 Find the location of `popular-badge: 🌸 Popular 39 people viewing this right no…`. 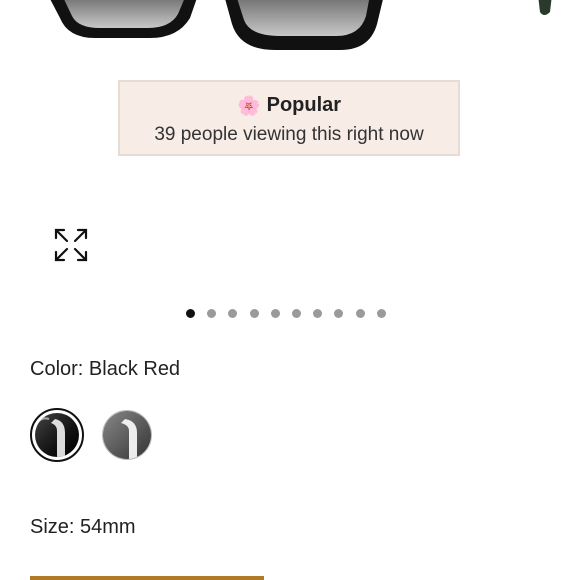

popular-badge: 🌸 Popular 39 people viewing this right no… is located at coordinates (289, 118).